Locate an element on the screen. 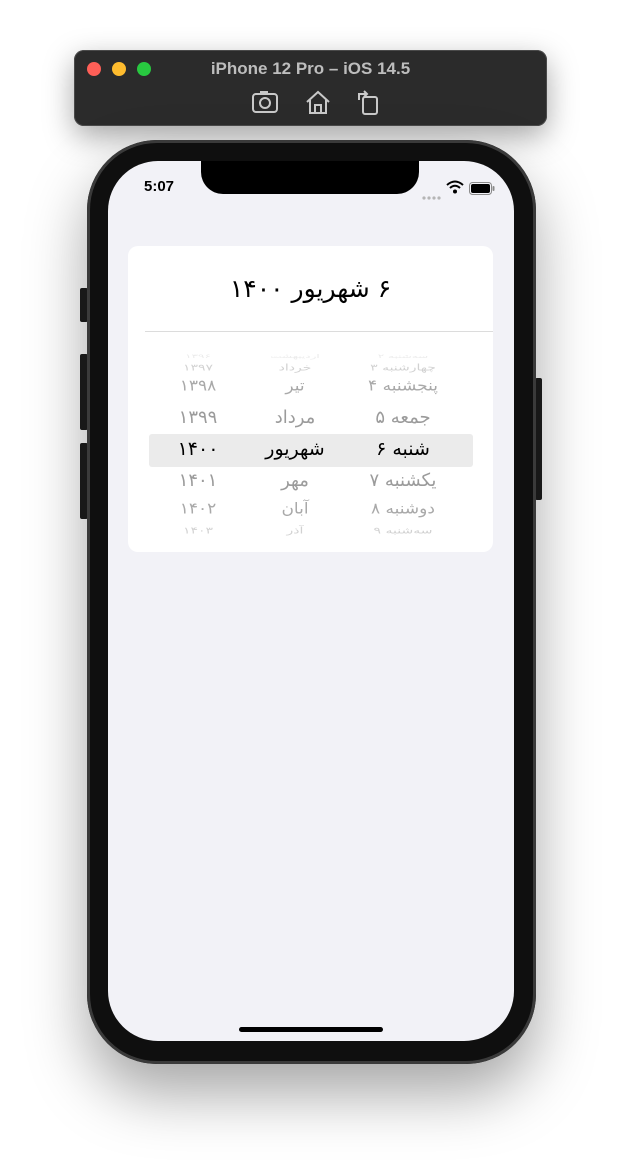 This screenshot has height=1163, width=621. month-option: مرداد is located at coordinates (295, 418).